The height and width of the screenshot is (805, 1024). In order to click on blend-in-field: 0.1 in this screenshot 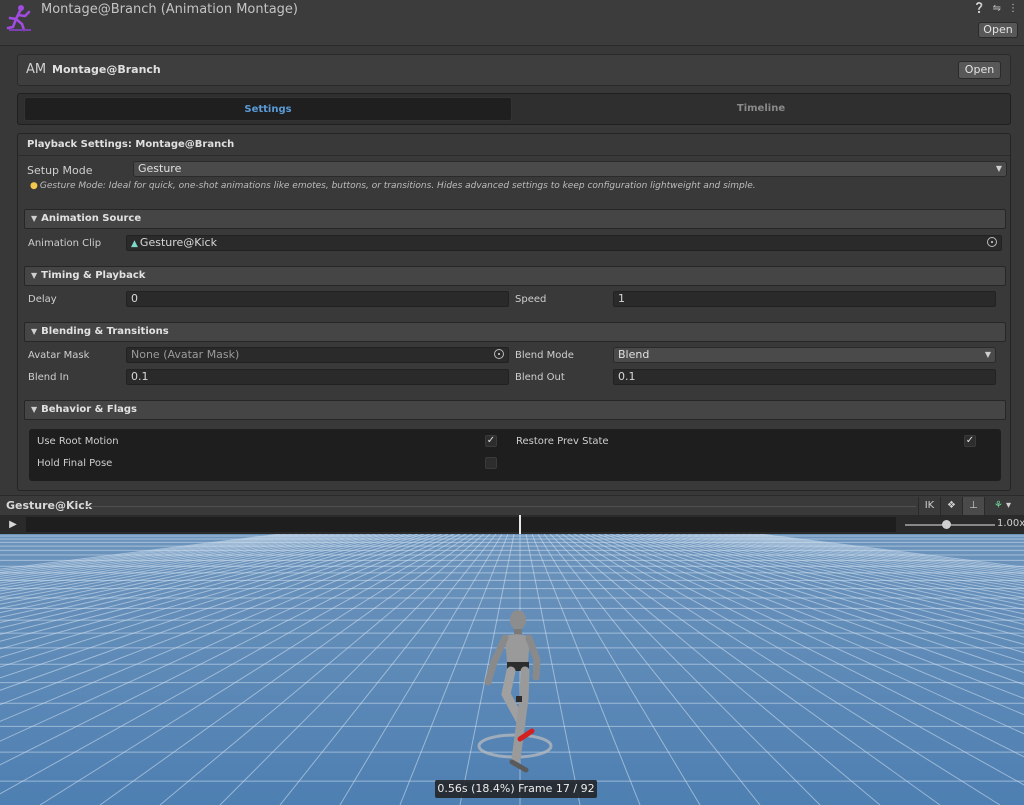, I will do `click(317, 377)`.